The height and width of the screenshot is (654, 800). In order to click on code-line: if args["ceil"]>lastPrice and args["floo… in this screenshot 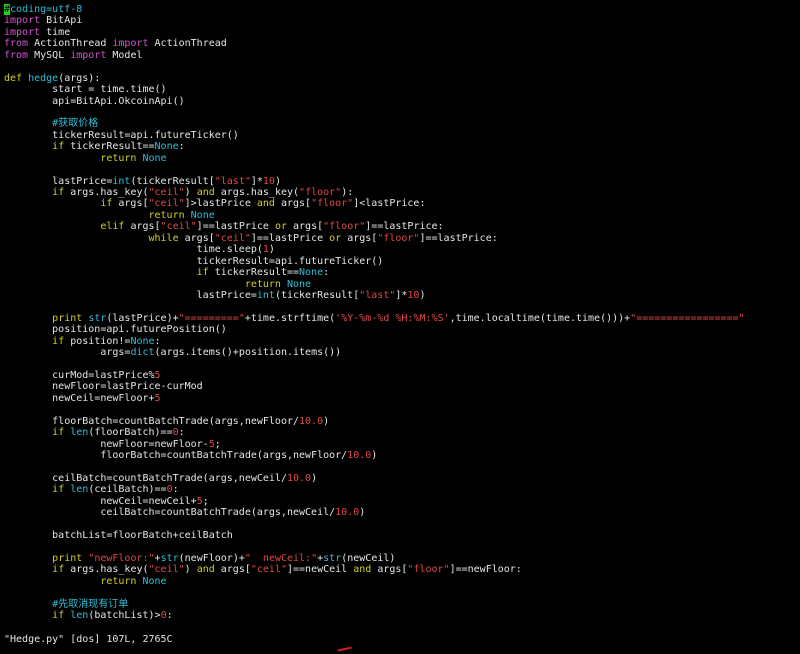, I will do `click(401, 203)`.